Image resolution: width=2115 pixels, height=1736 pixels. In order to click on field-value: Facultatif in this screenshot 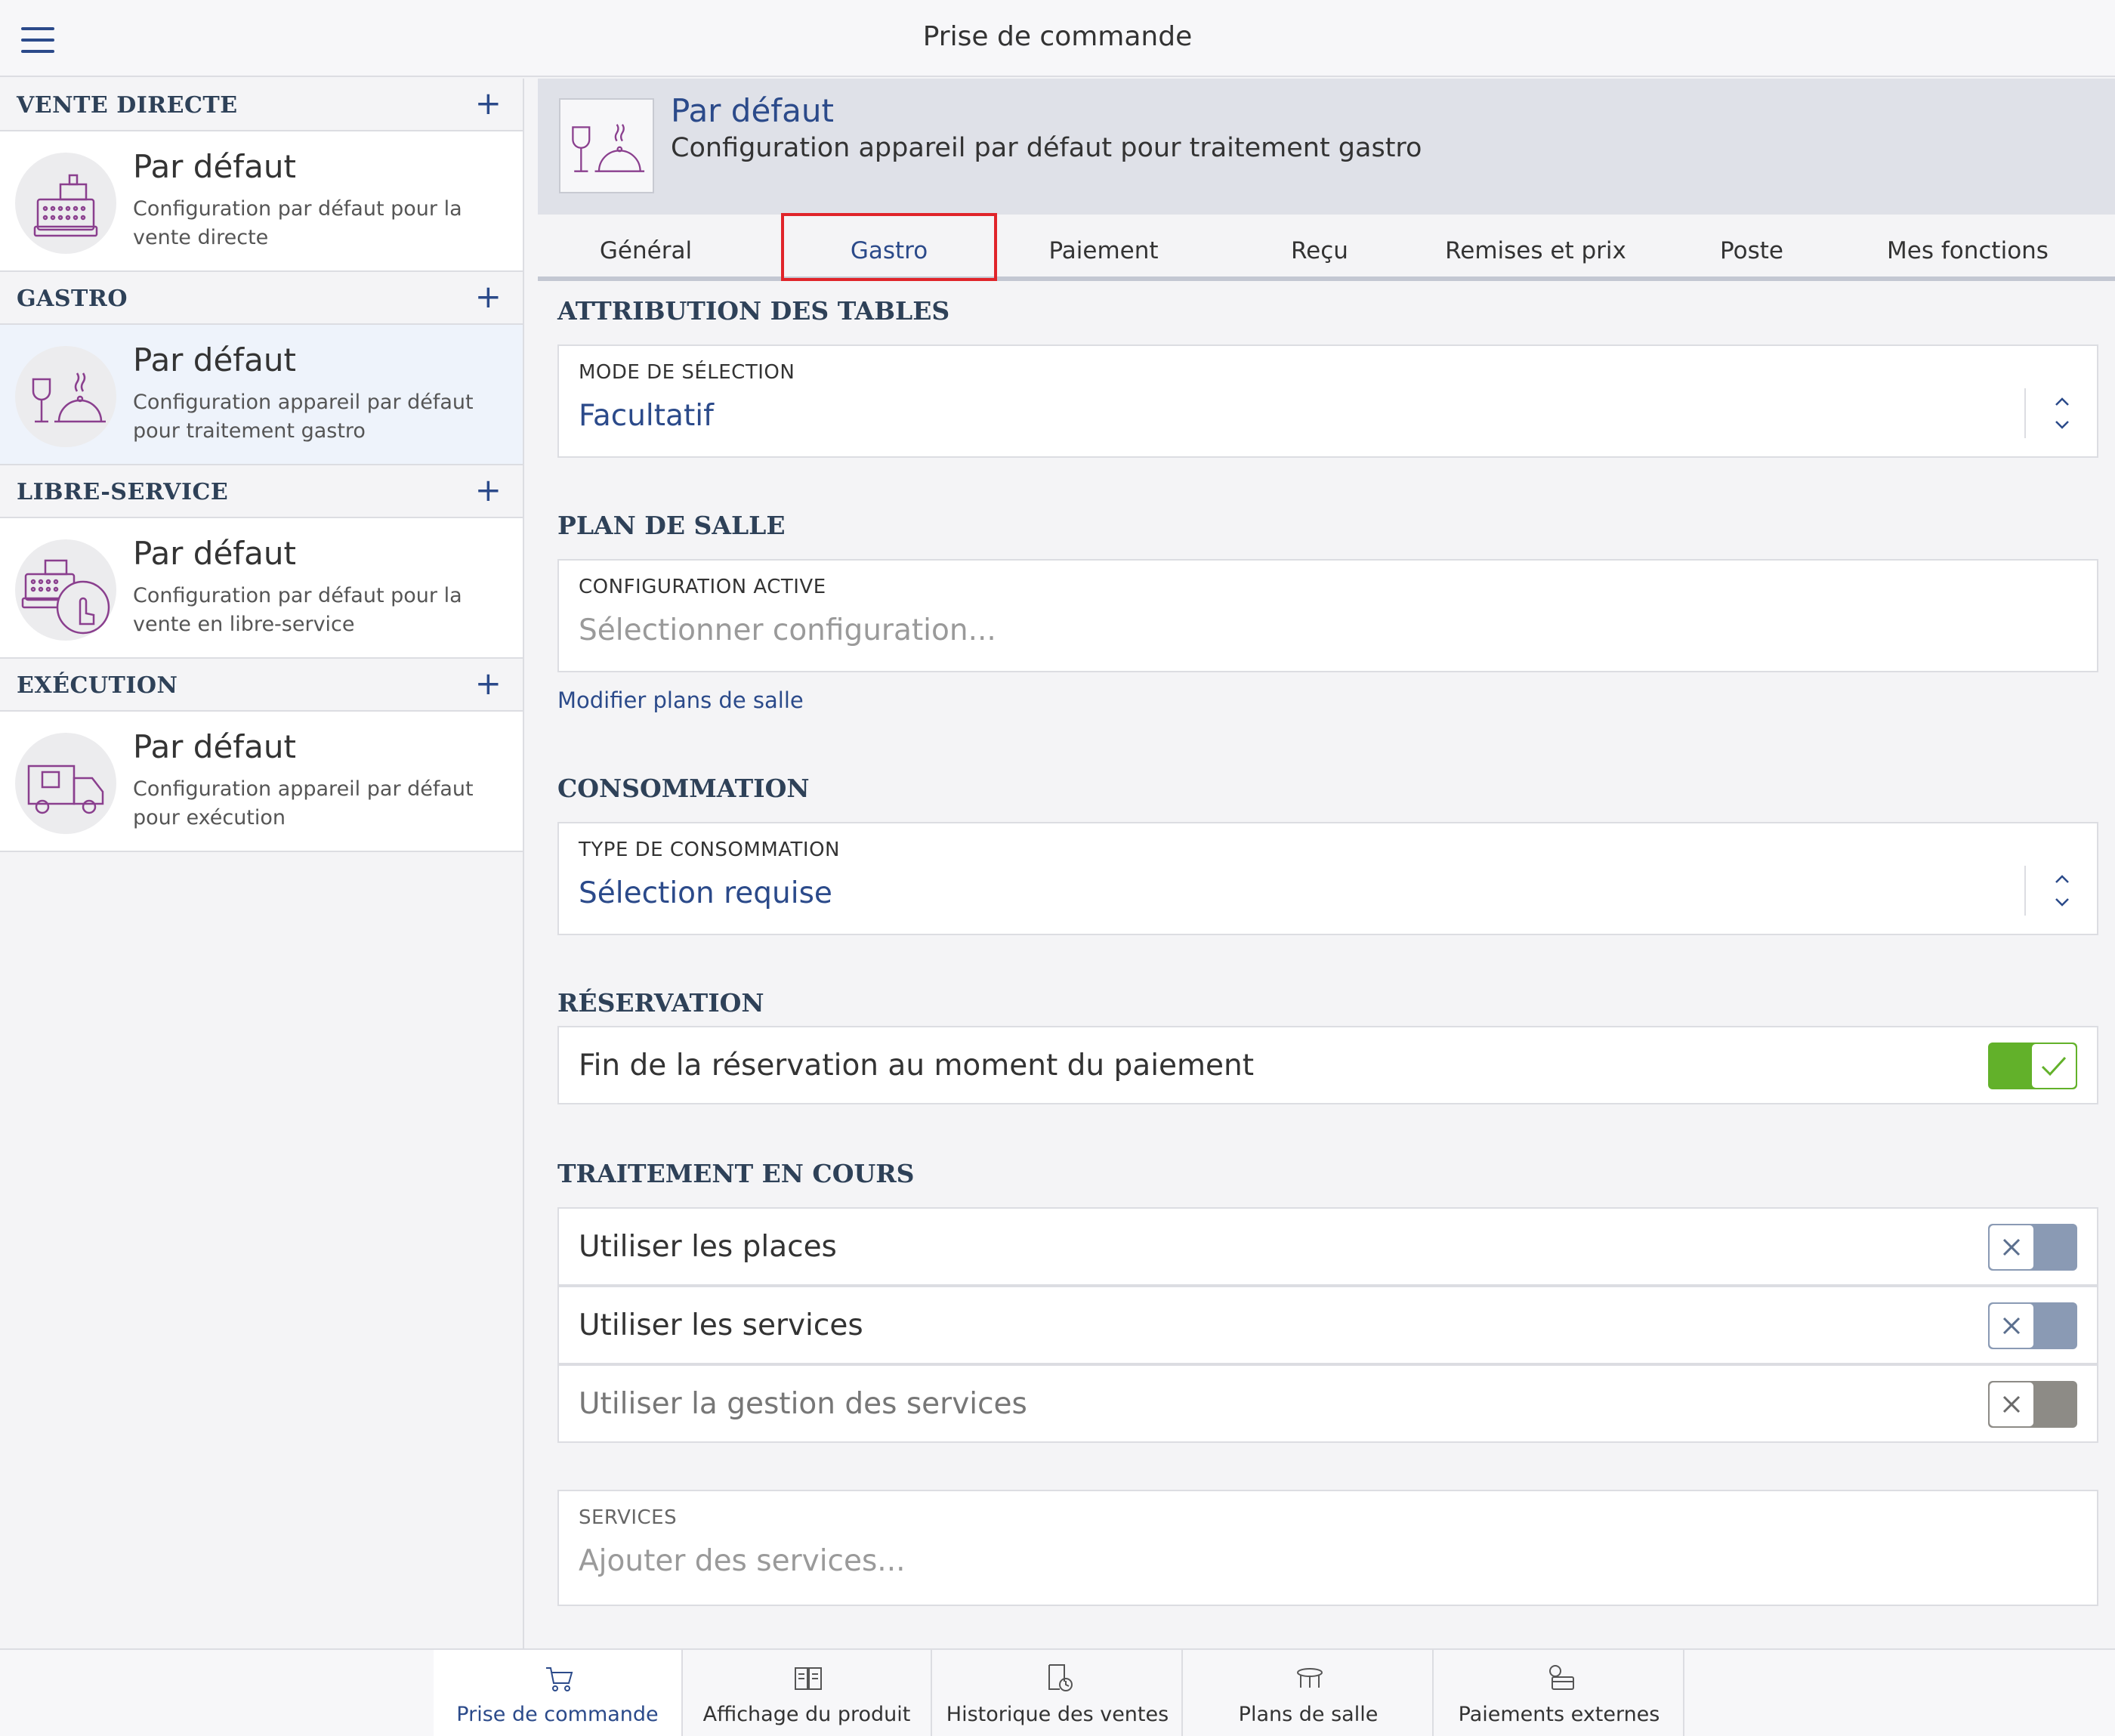, I will do `click(646, 416)`.